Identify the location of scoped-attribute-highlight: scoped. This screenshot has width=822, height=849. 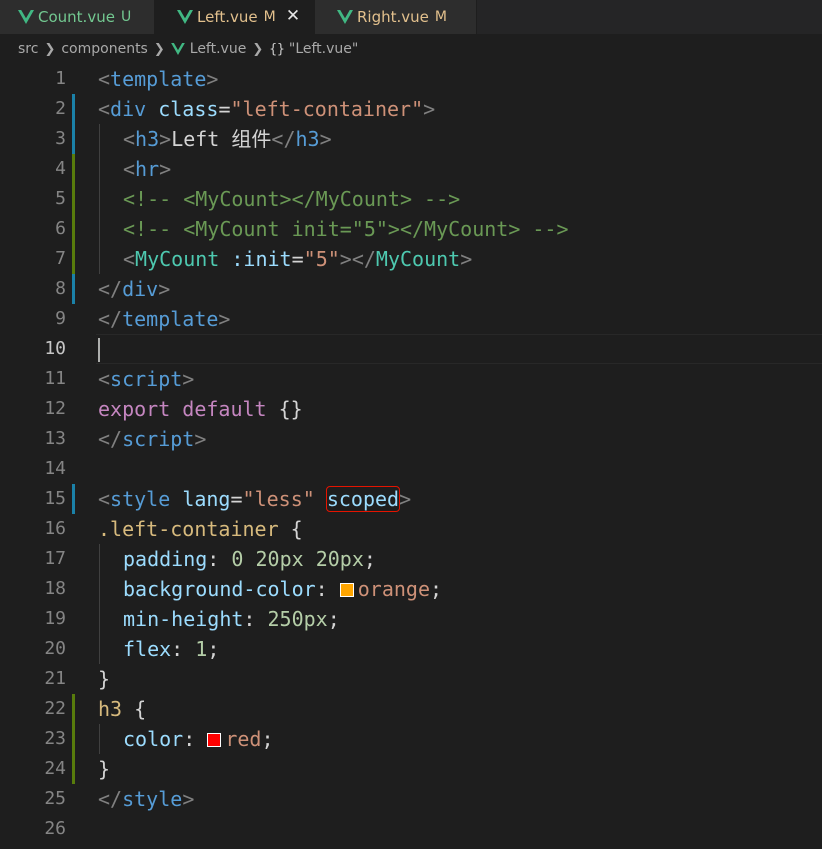
(363, 499).